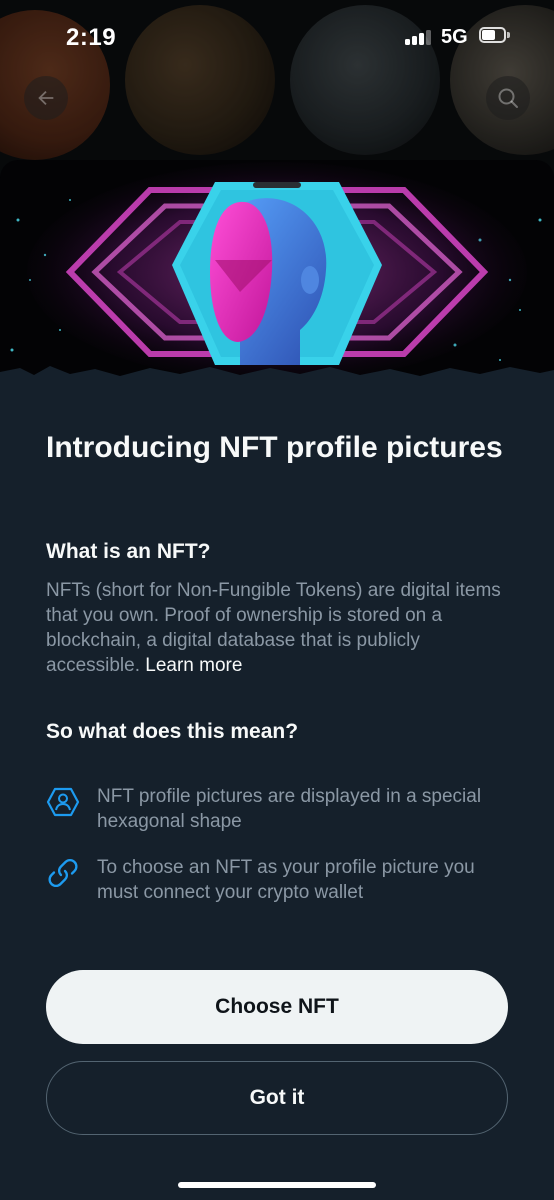 This screenshot has width=554, height=1200. Describe the element at coordinates (193, 665) in the screenshot. I see `learn-more-link: Learn more` at that location.